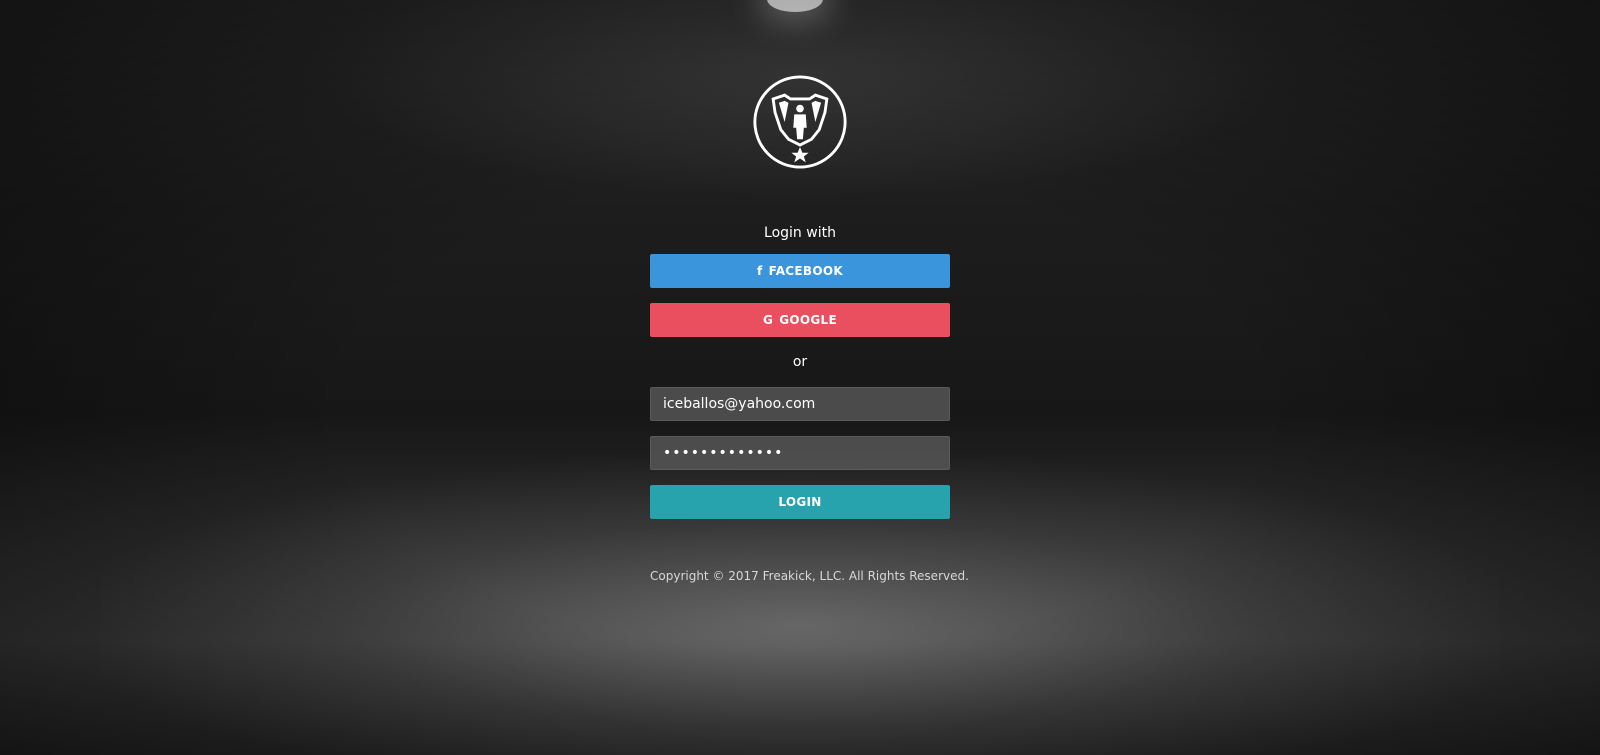  What do you see at coordinates (800, 233) in the screenshot?
I see `login-with-label: Login with` at bounding box center [800, 233].